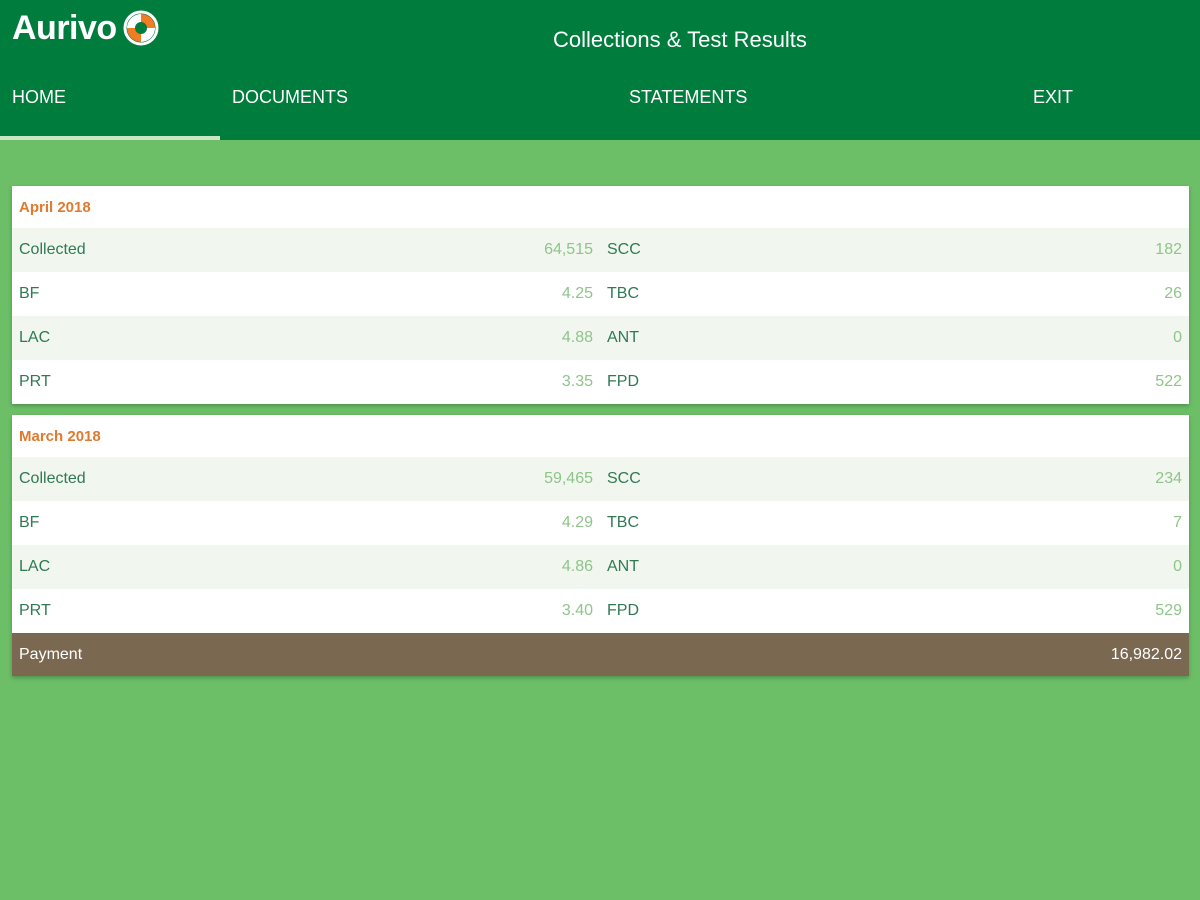 The width and height of the screenshot is (1200, 900). What do you see at coordinates (600, 654) in the screenshot?
I see `payment-row: Payment 16,982.02` at bounding box center [600, 654].